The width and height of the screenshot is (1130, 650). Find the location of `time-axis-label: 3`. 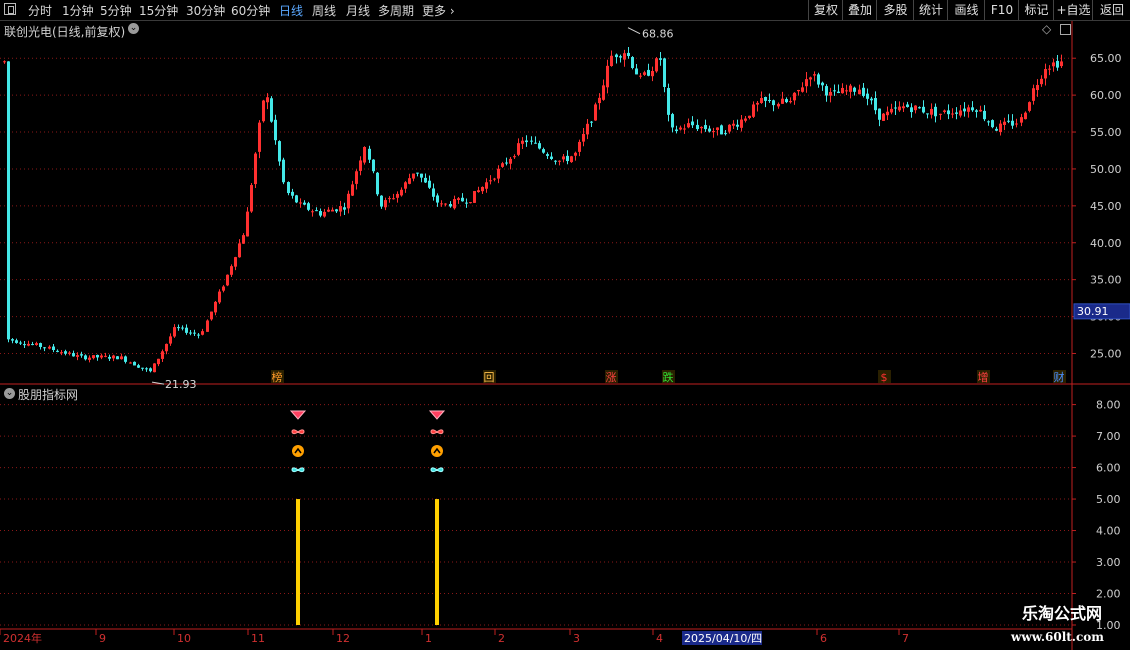

time-axis-label: 3 is located at coordinates (576, 638).